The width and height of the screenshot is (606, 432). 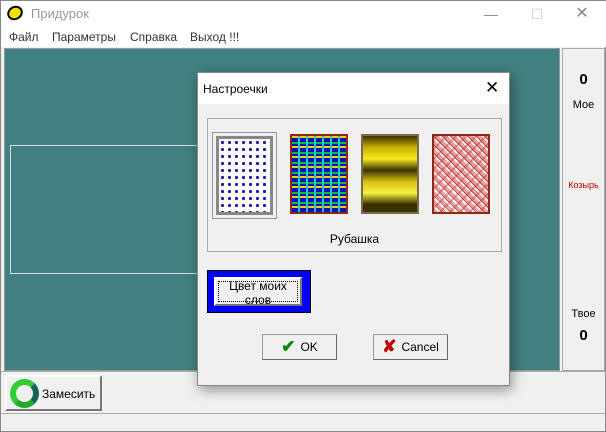 I want to click on your-score: 0, so click(x=583, y=335).